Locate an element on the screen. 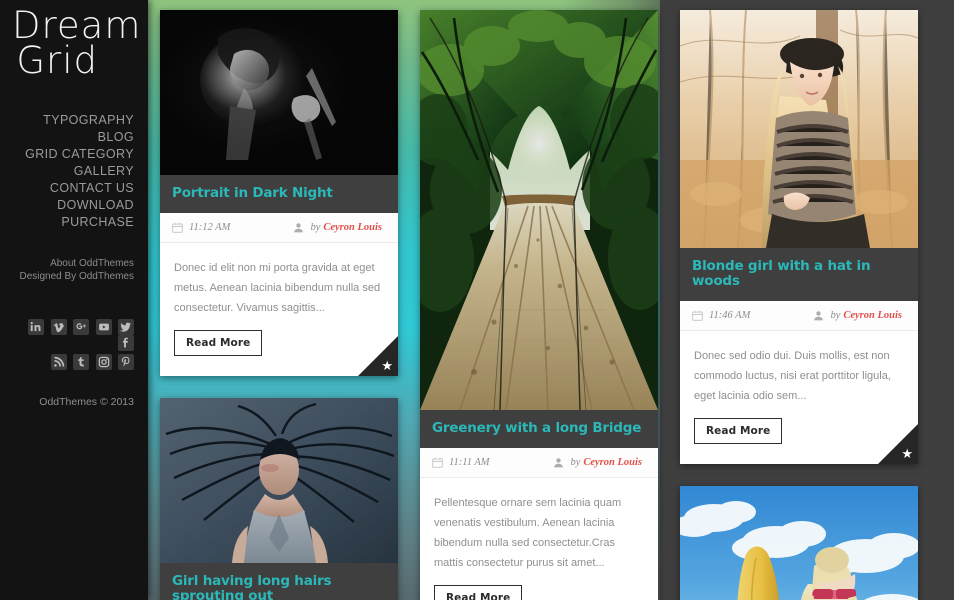 This screenshot has width=954, height=600. logo-line-1: Dream is located at coordinates (77, 25).